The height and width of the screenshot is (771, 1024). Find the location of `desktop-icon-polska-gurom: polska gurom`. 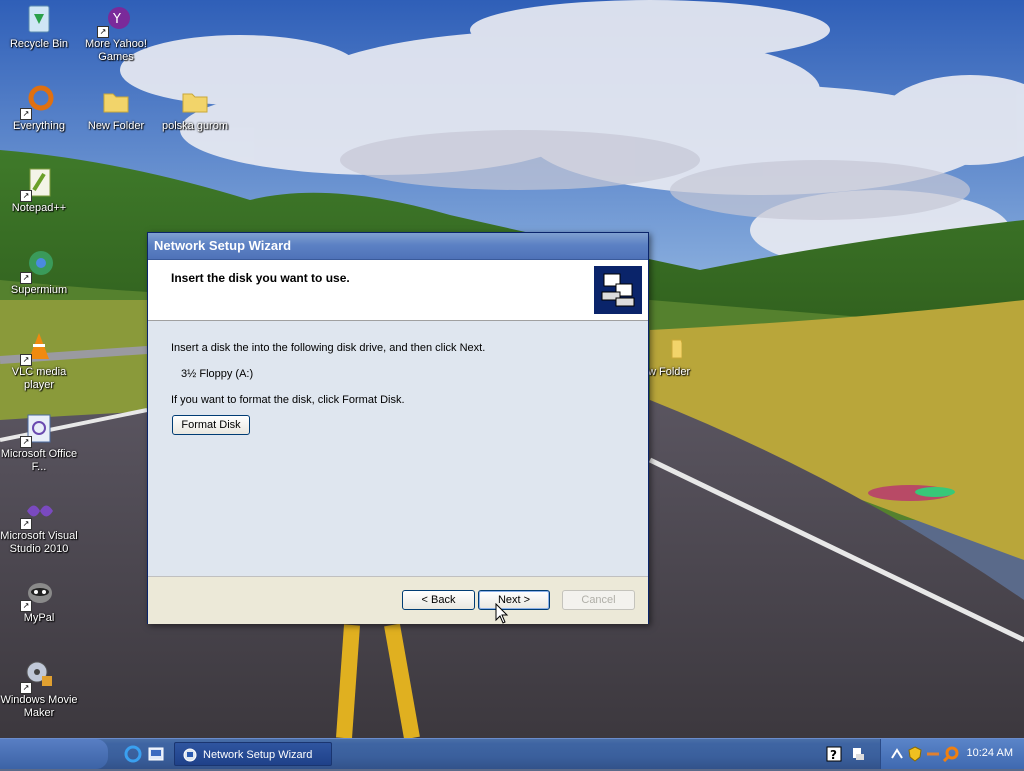

desktop-icon-polska-gurom: polska gurom is located at coordinates (195, 108).